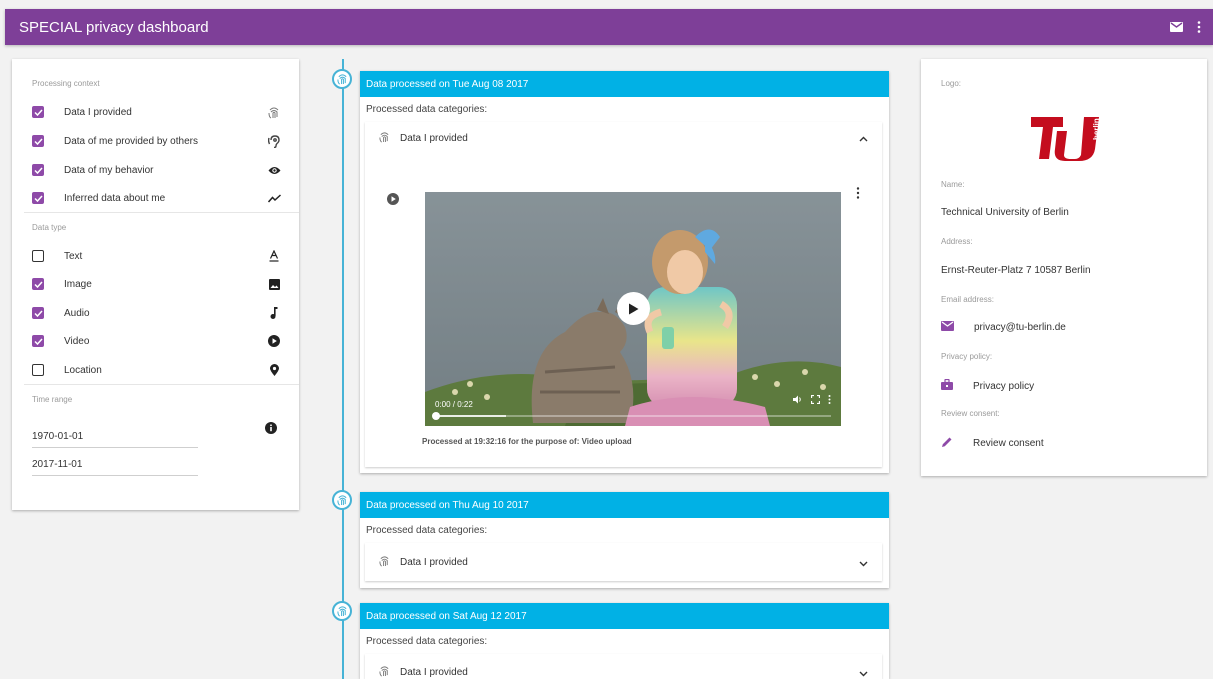 The width and height of the screenshot is (1213, 679). I want to click on timeline-line, so click(343, 369).